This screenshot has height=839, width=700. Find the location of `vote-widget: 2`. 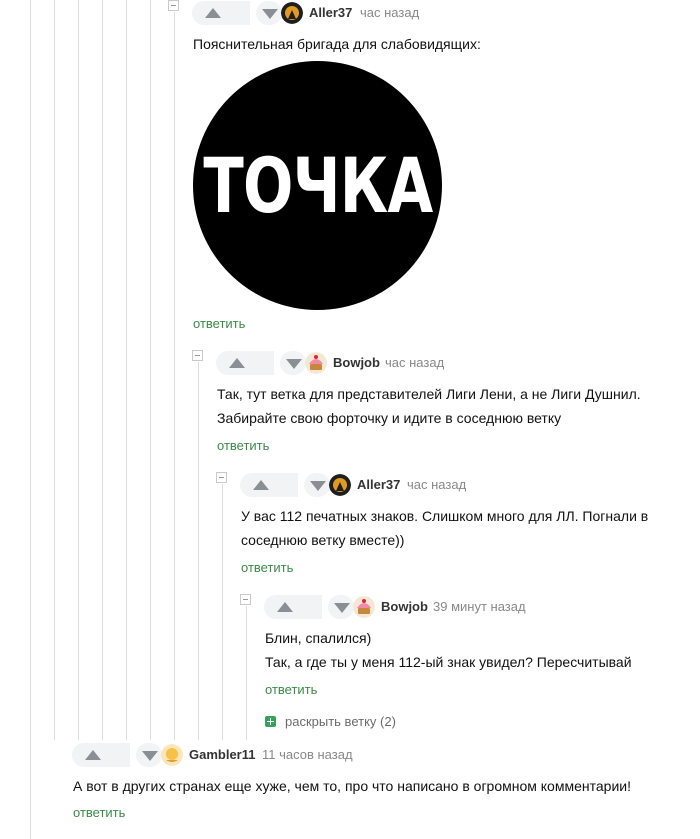

vote-widget: 2 is located at coordinates (285, 485).